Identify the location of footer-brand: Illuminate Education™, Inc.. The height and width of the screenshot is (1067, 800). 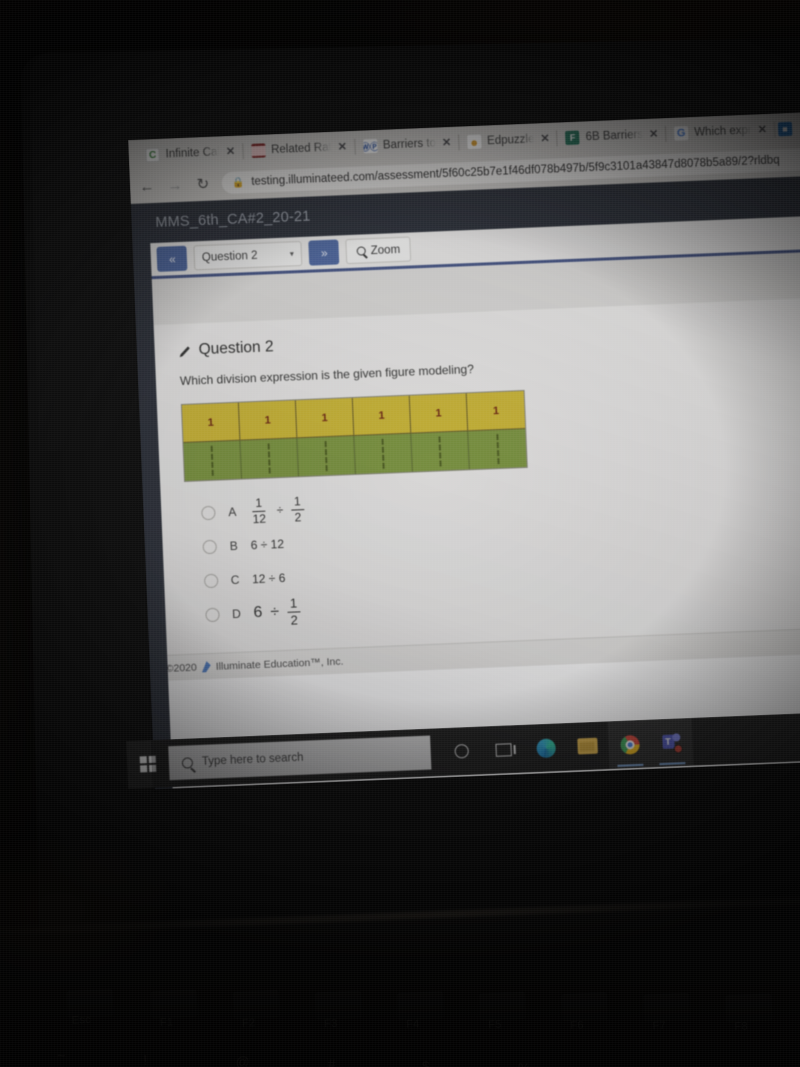
(279, 664).